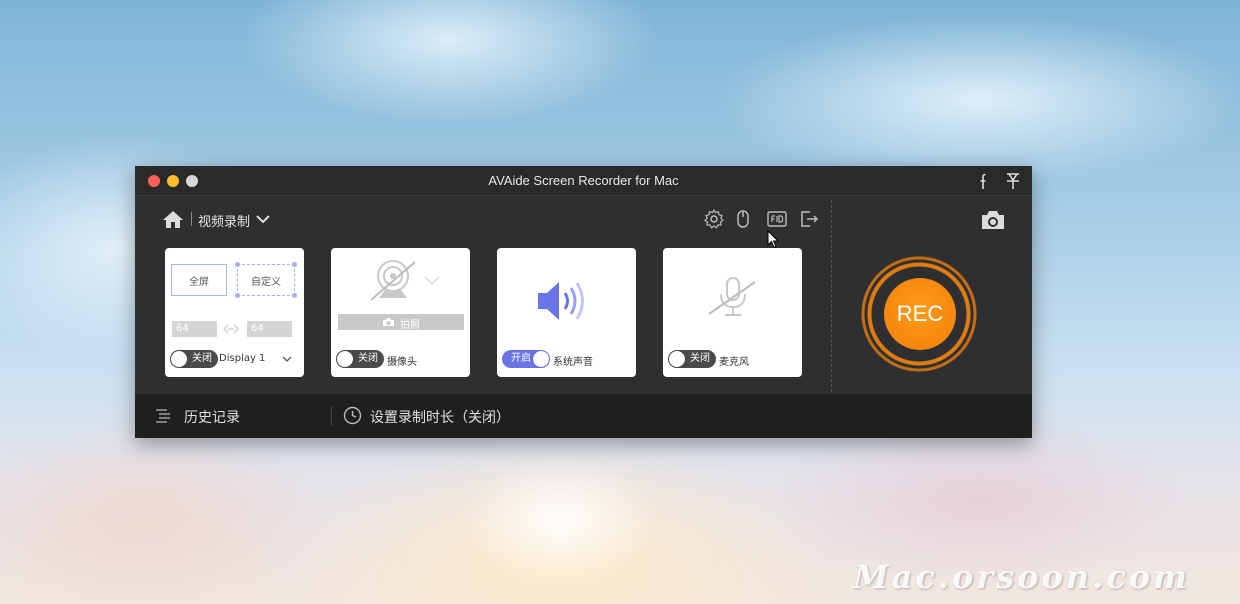 This screenshot has width=1240, height=604. Describe the element at coordinates (777, 219) in the screenshot. I see `fps-icon` at that location.